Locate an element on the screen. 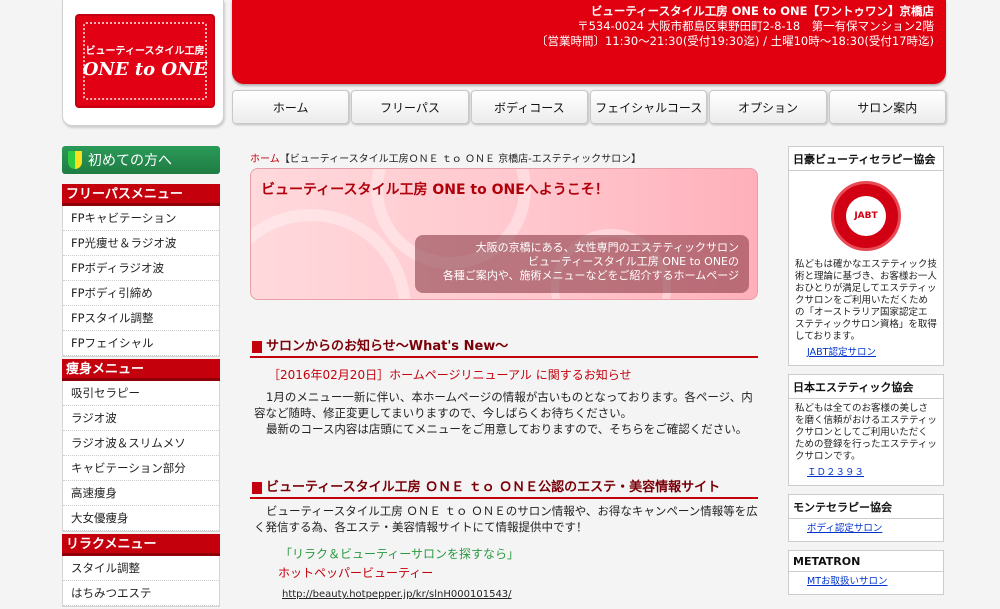  menu-item: FPボディラジオ波 is located at coordinates (141, 268).